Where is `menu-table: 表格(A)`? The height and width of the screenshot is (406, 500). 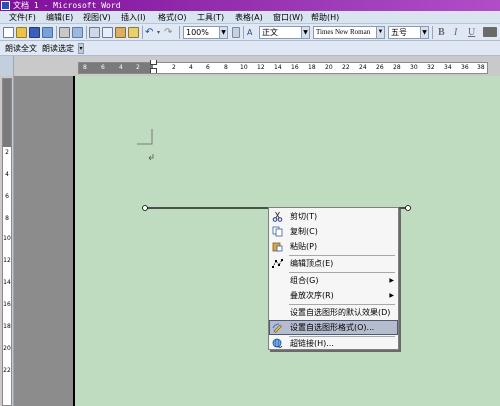
menu-table: 表格(A) is located at coordinates (249, 17).